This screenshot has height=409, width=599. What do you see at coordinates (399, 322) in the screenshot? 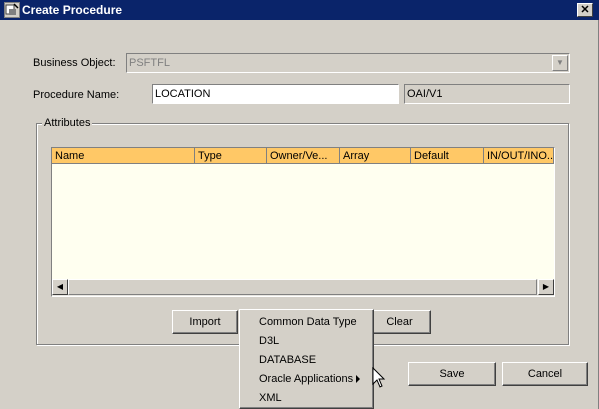
I see `clear-button: Clear` at bounding box center [399, 322].